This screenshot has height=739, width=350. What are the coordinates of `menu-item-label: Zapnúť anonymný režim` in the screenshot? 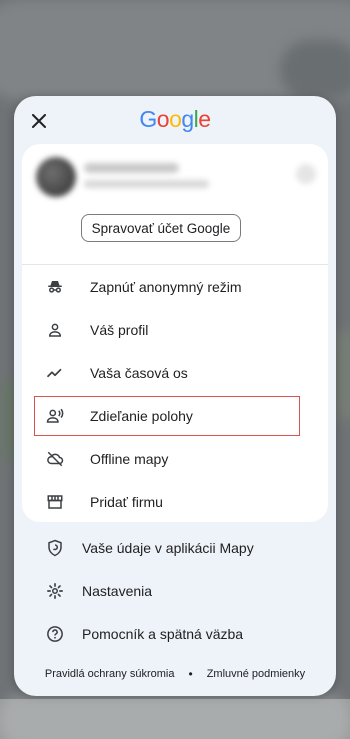 It's located at (166, 286).